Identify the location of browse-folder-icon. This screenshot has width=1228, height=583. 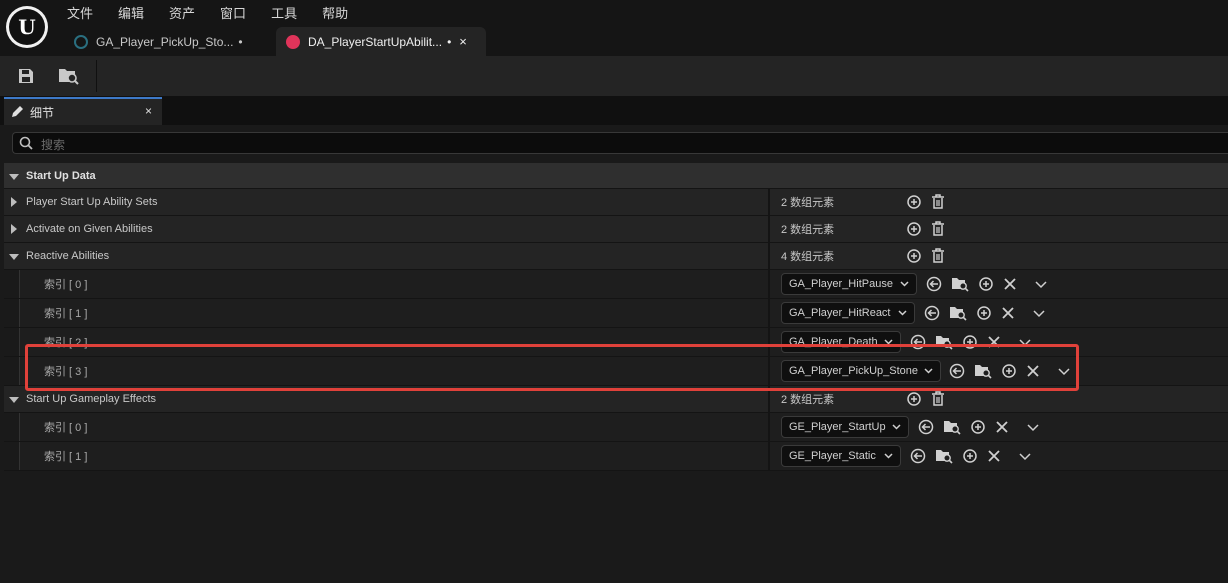
(69, 76).